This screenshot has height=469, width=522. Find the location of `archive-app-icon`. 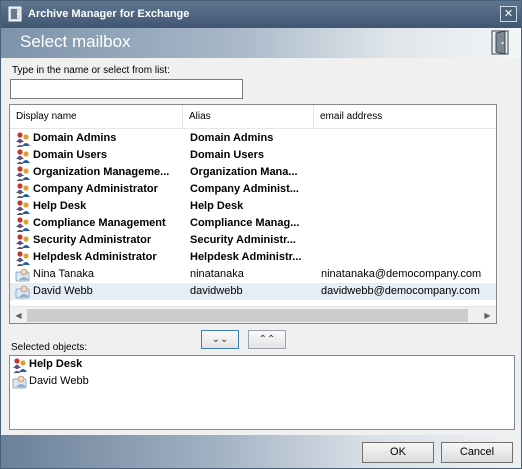

archive-app-icon is located at coordinates (15, 14).